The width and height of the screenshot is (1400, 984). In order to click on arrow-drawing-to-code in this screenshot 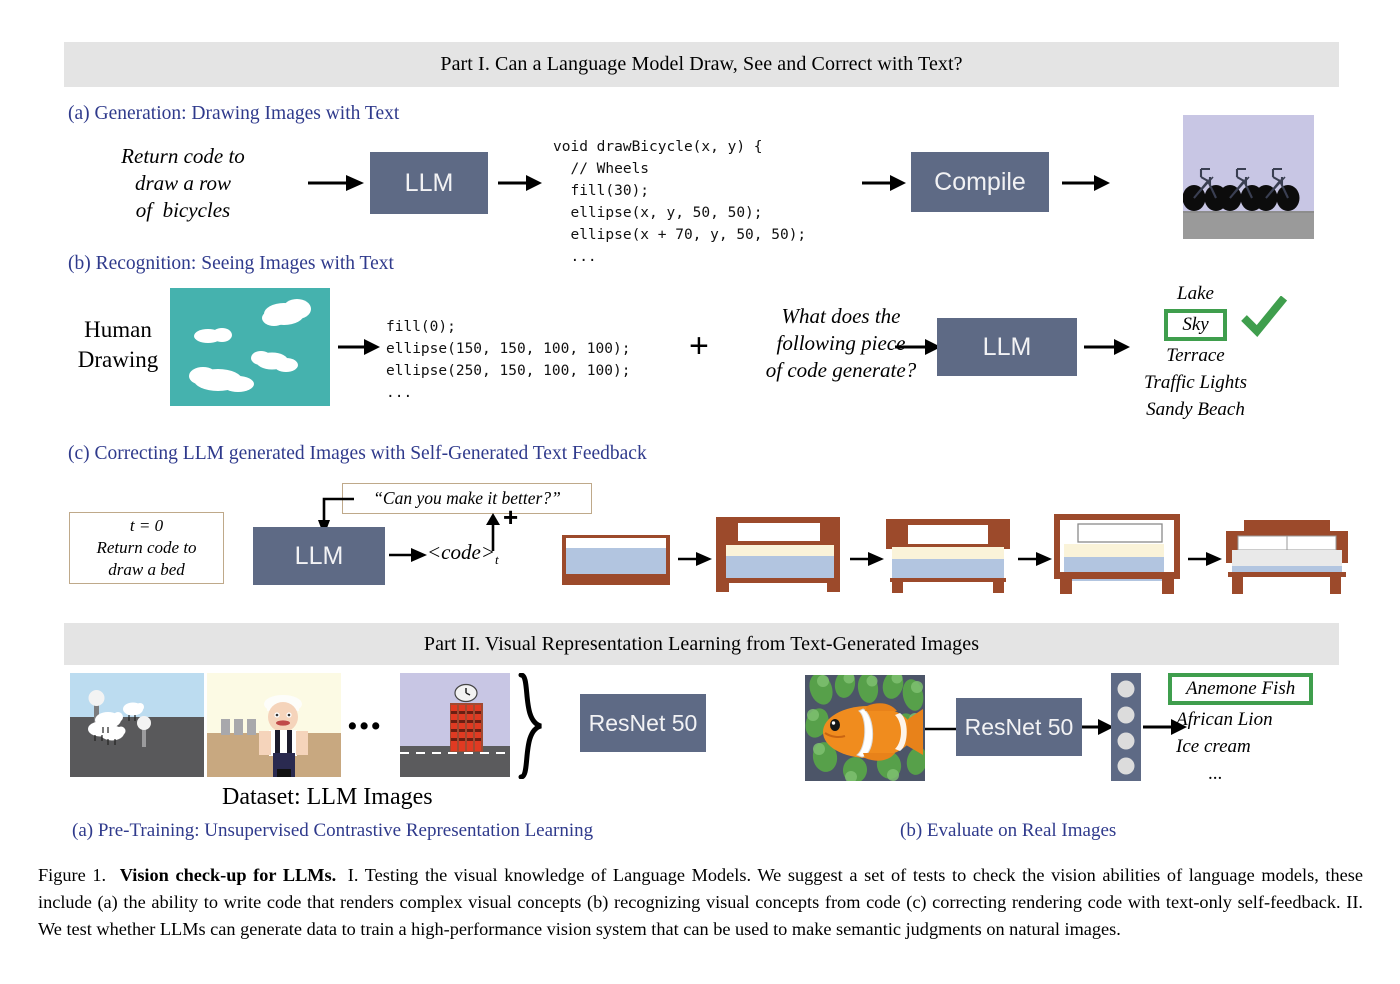, I will do `click(359, 347)`.